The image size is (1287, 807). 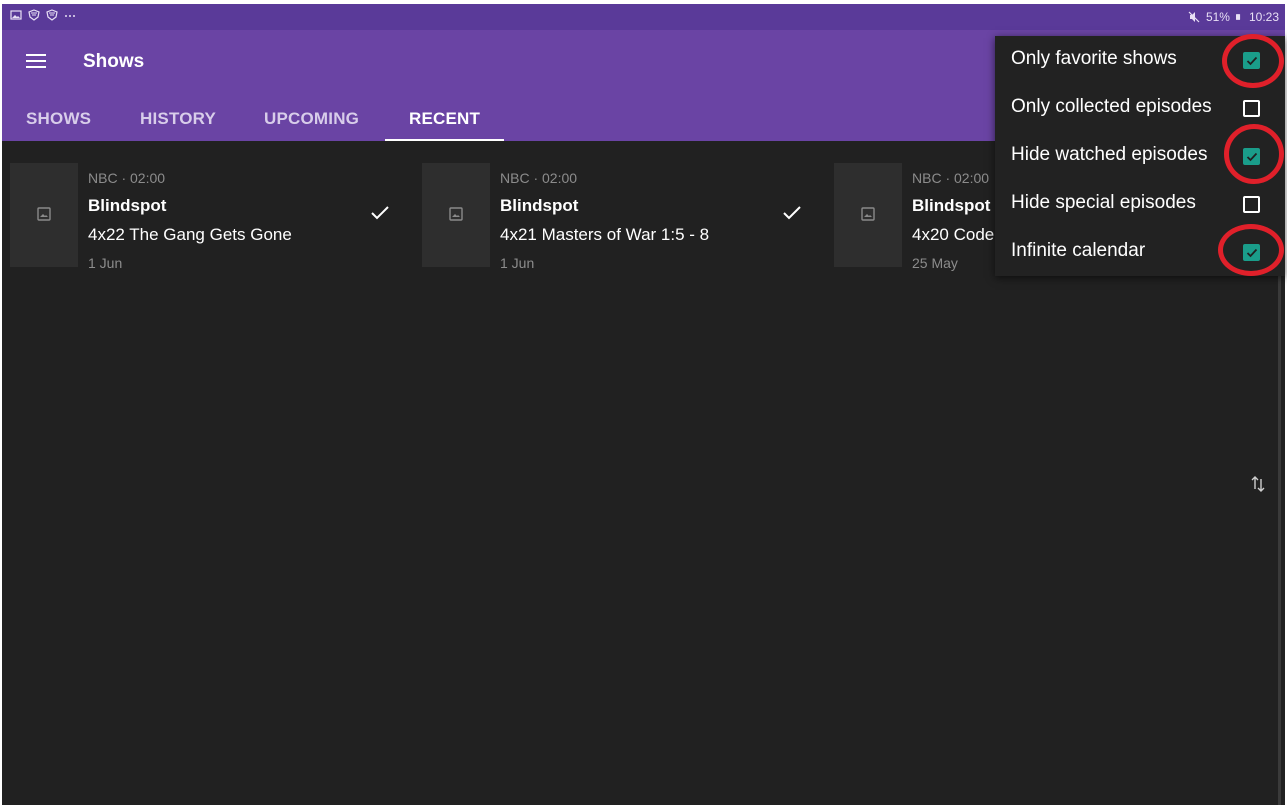 I want to click on menu-item-label: Hide special episodes, so click(x=1103, y=202).